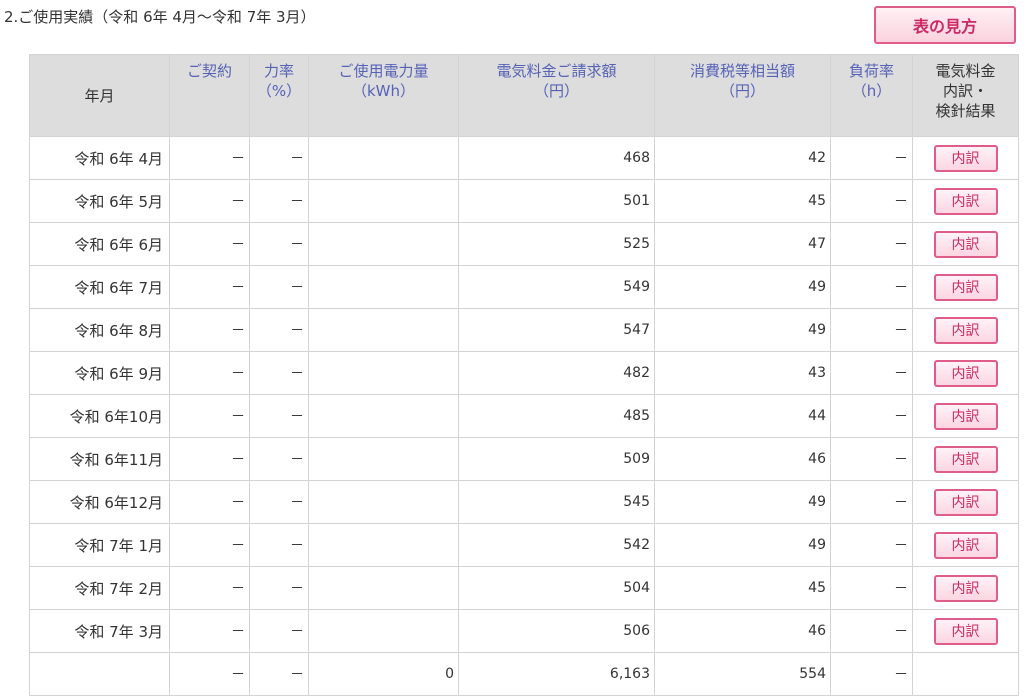 The height and width of the screenshot is (696, 1027). Describe the element at coordinates (99, 459) in the screenshot. I see `month-cell: 令和 6年11月` at that location.